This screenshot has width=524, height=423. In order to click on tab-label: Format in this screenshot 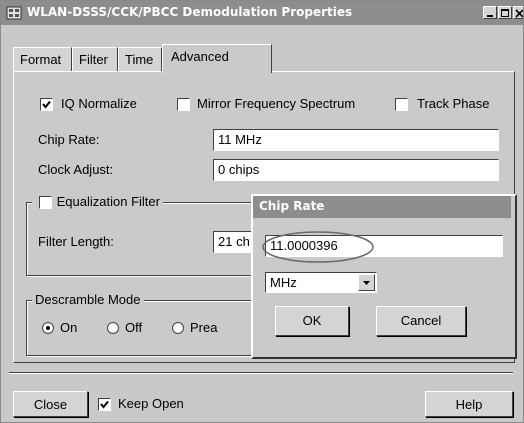, I will do `click(41, 59)`.